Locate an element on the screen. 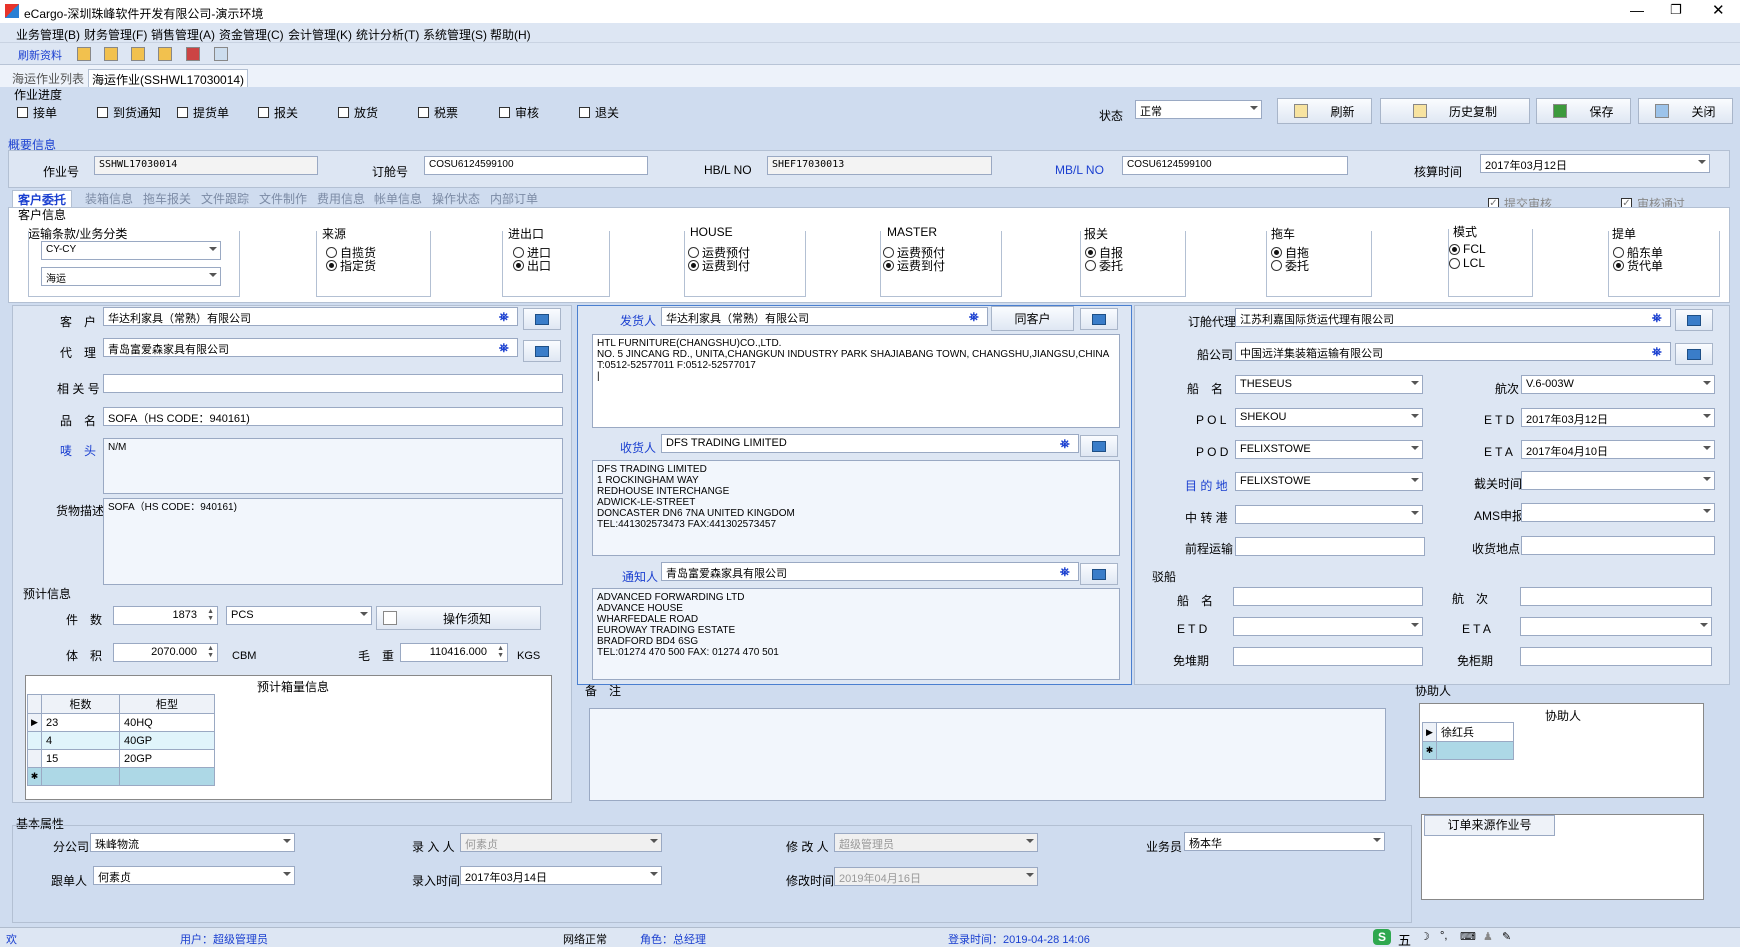  keyboard-icon: ⌨ is located at coordinates (1468, 936).